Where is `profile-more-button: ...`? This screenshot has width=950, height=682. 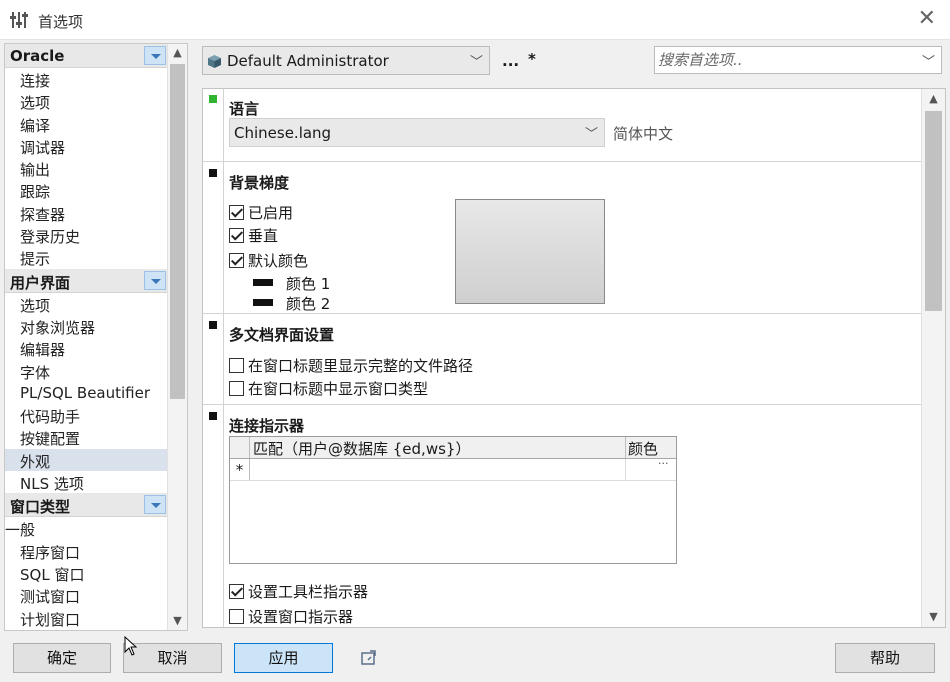 profile-more-button: ... is located at coordinates (510, 61).